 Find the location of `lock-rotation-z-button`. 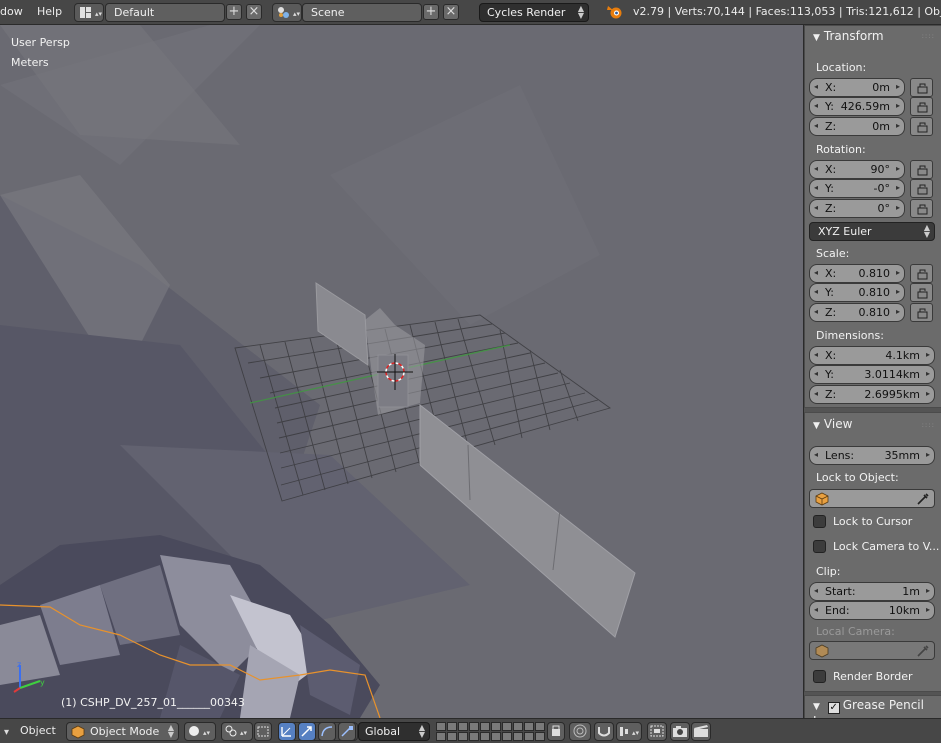

lock-rotation-z-button is located at coordinates (921, 208).